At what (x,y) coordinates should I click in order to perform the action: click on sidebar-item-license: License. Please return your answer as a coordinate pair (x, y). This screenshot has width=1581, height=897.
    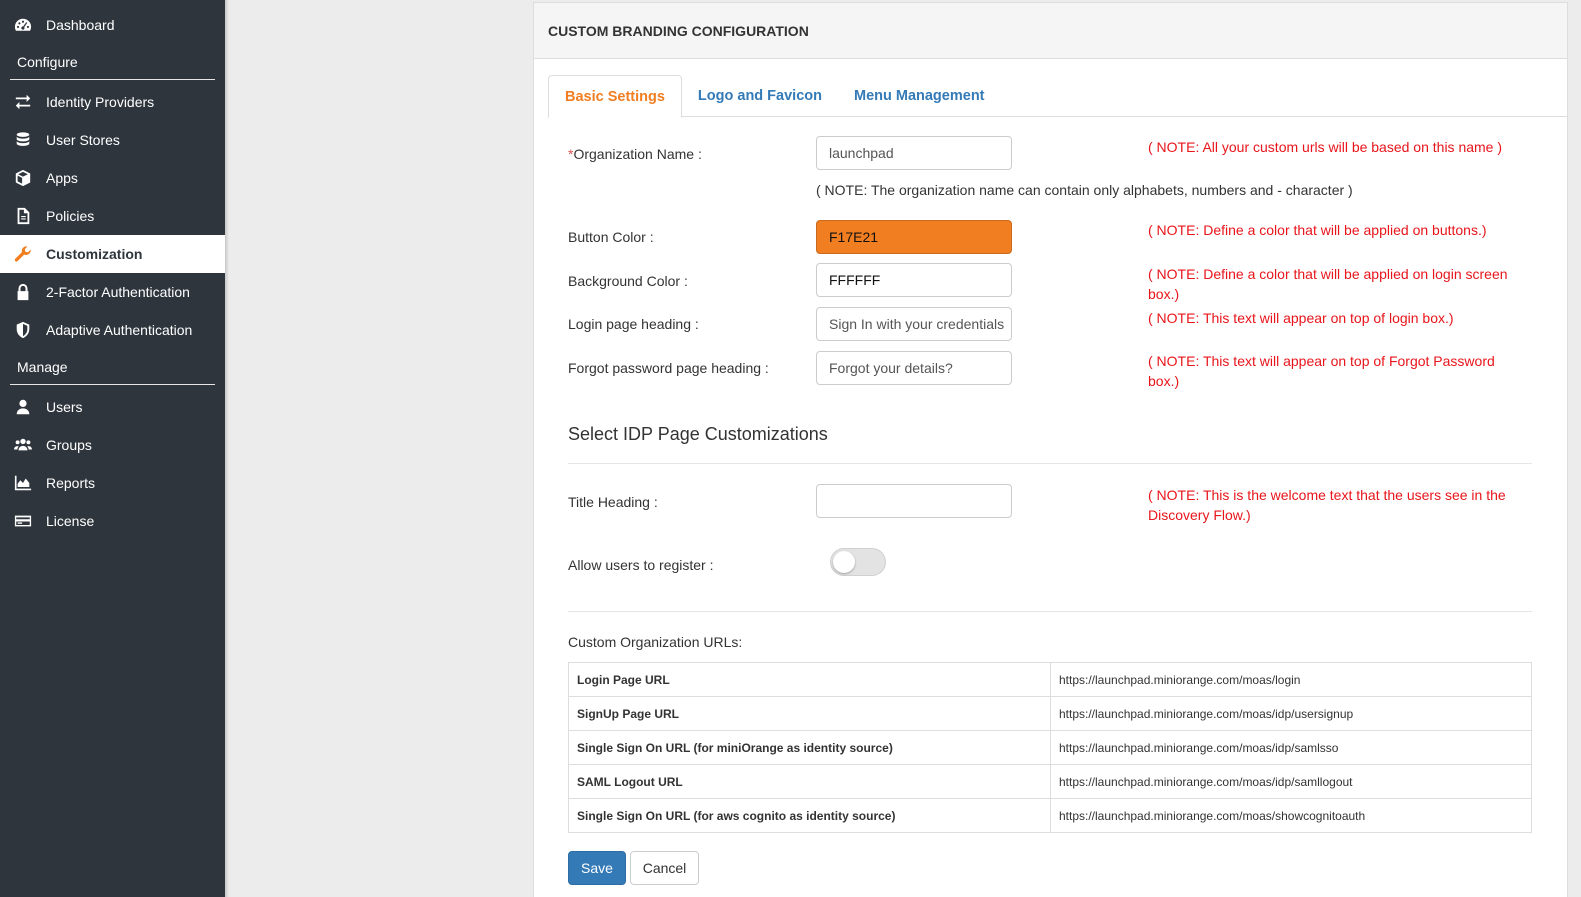
    Looking at the image, I should click on (112, 521).